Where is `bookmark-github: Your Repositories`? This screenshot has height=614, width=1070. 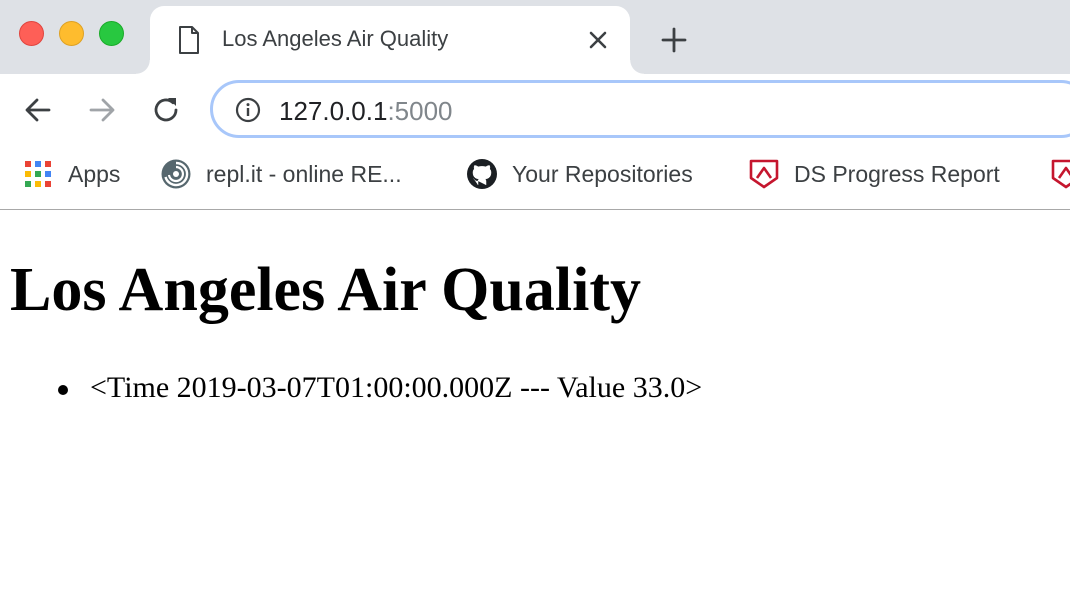
bookmark-github: Your Repositories is located at coordinates (579, 174).